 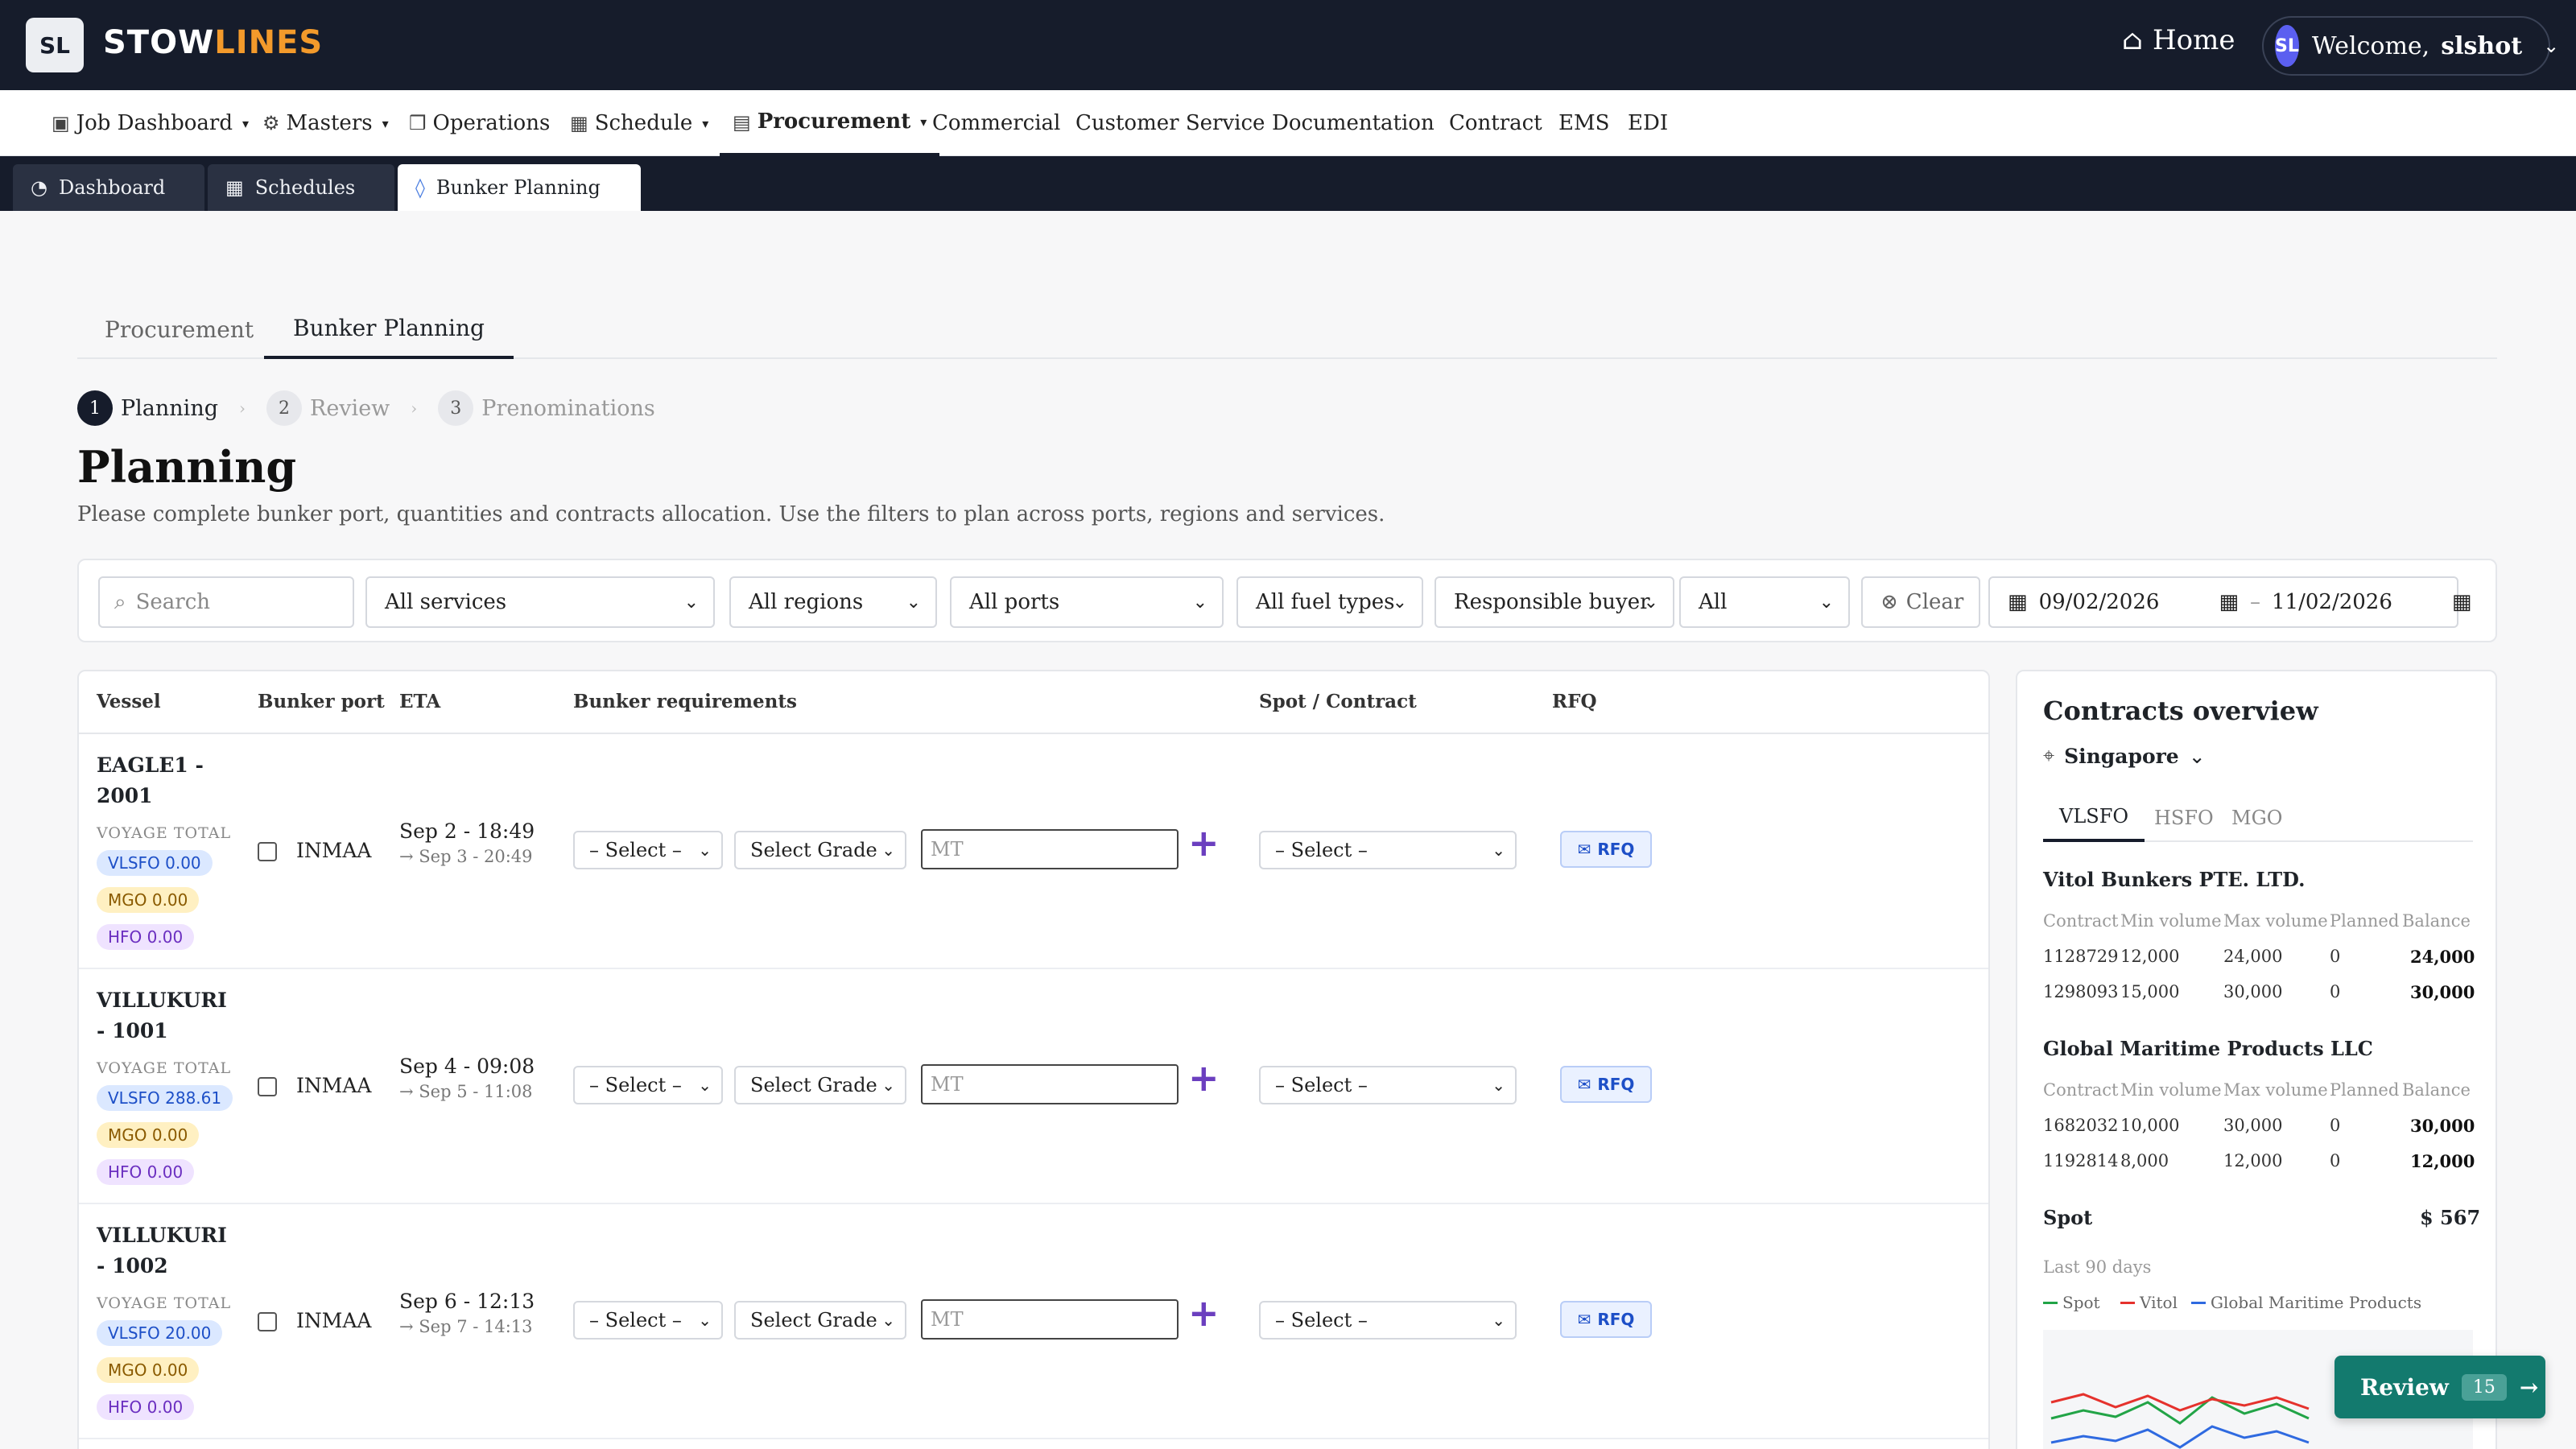 What do you see at coordinates (2050, 1302) in the screenshot?
I see `legend-swatch` at bounding box center [2050, 1302].